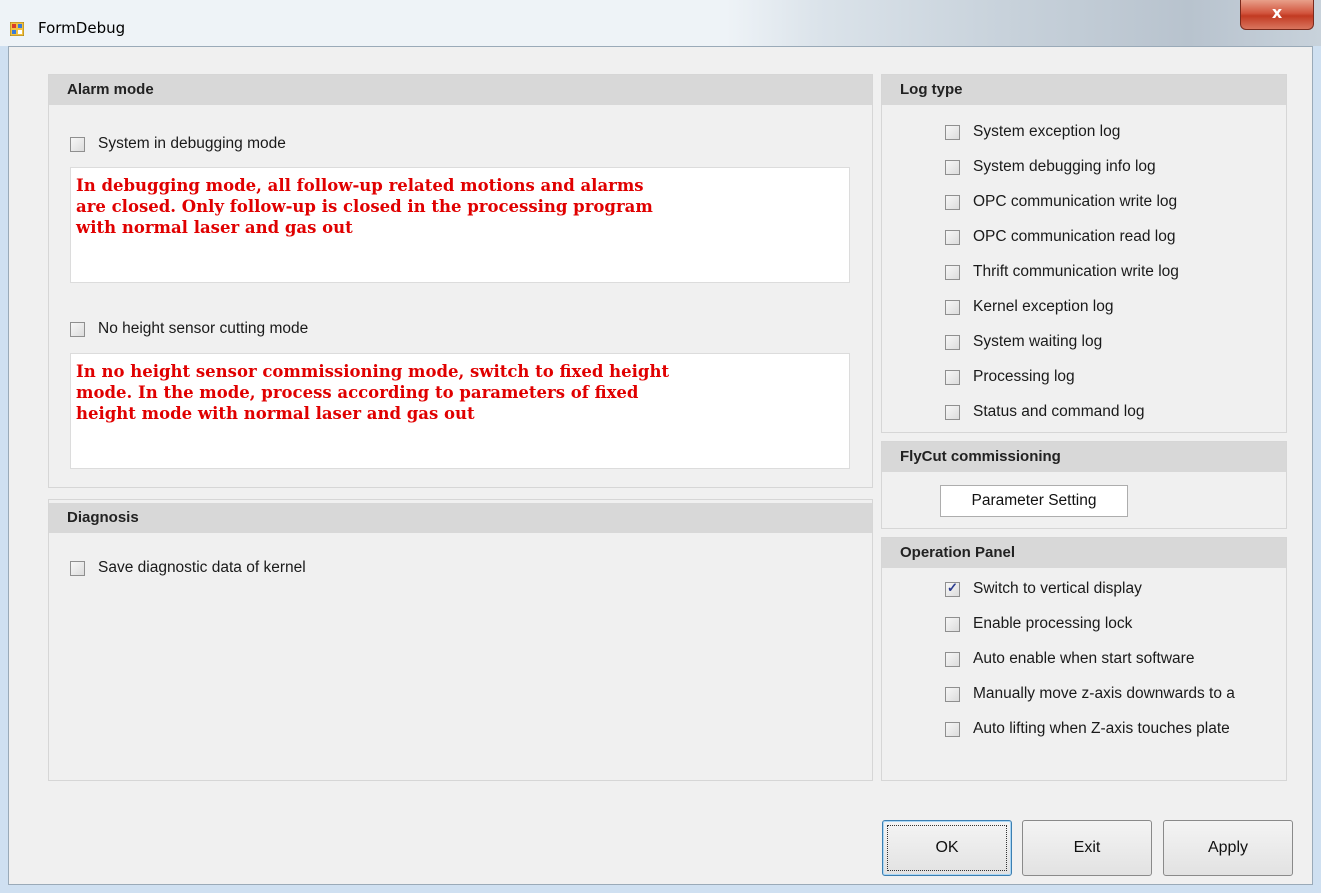  What do you see at coordinates (1104, 693) in the screenshot?
I see `checkbox-label: Manually move z-axis downwards to a` at bounding box center [1104, 693].